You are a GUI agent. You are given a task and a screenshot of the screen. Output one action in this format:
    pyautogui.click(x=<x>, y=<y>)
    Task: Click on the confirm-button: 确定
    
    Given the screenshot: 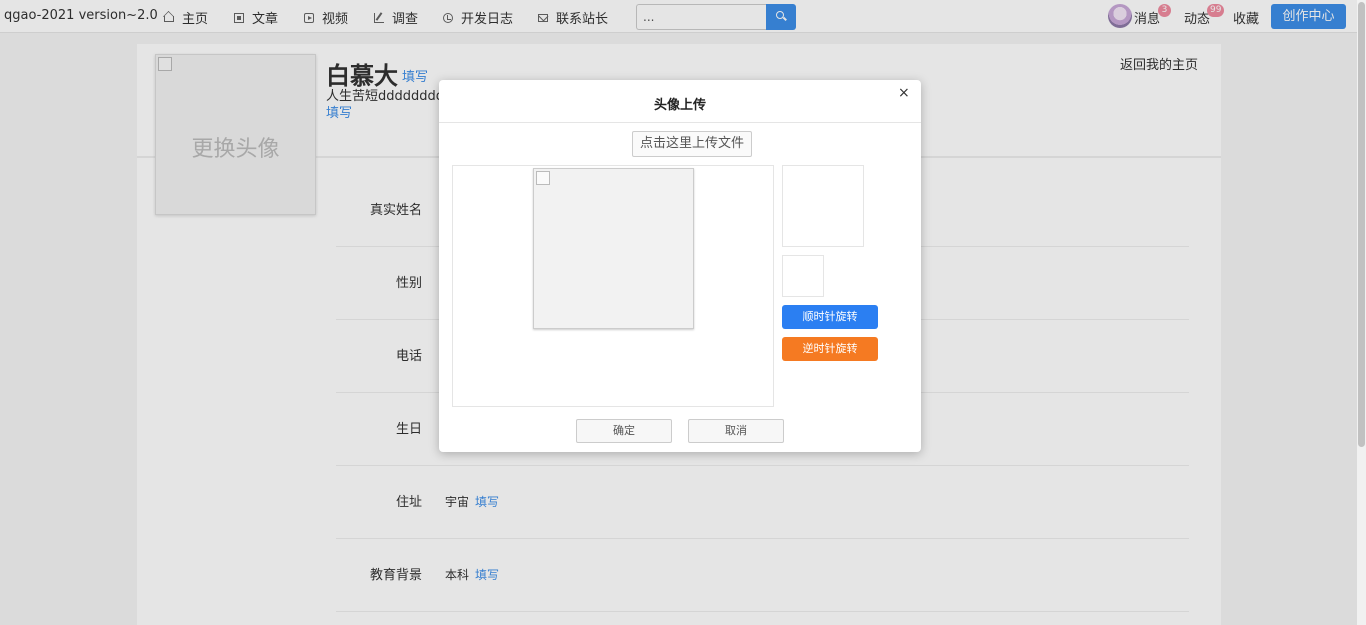 What is the action you would take?
    pyautogui.click(x=624, y=431)
    